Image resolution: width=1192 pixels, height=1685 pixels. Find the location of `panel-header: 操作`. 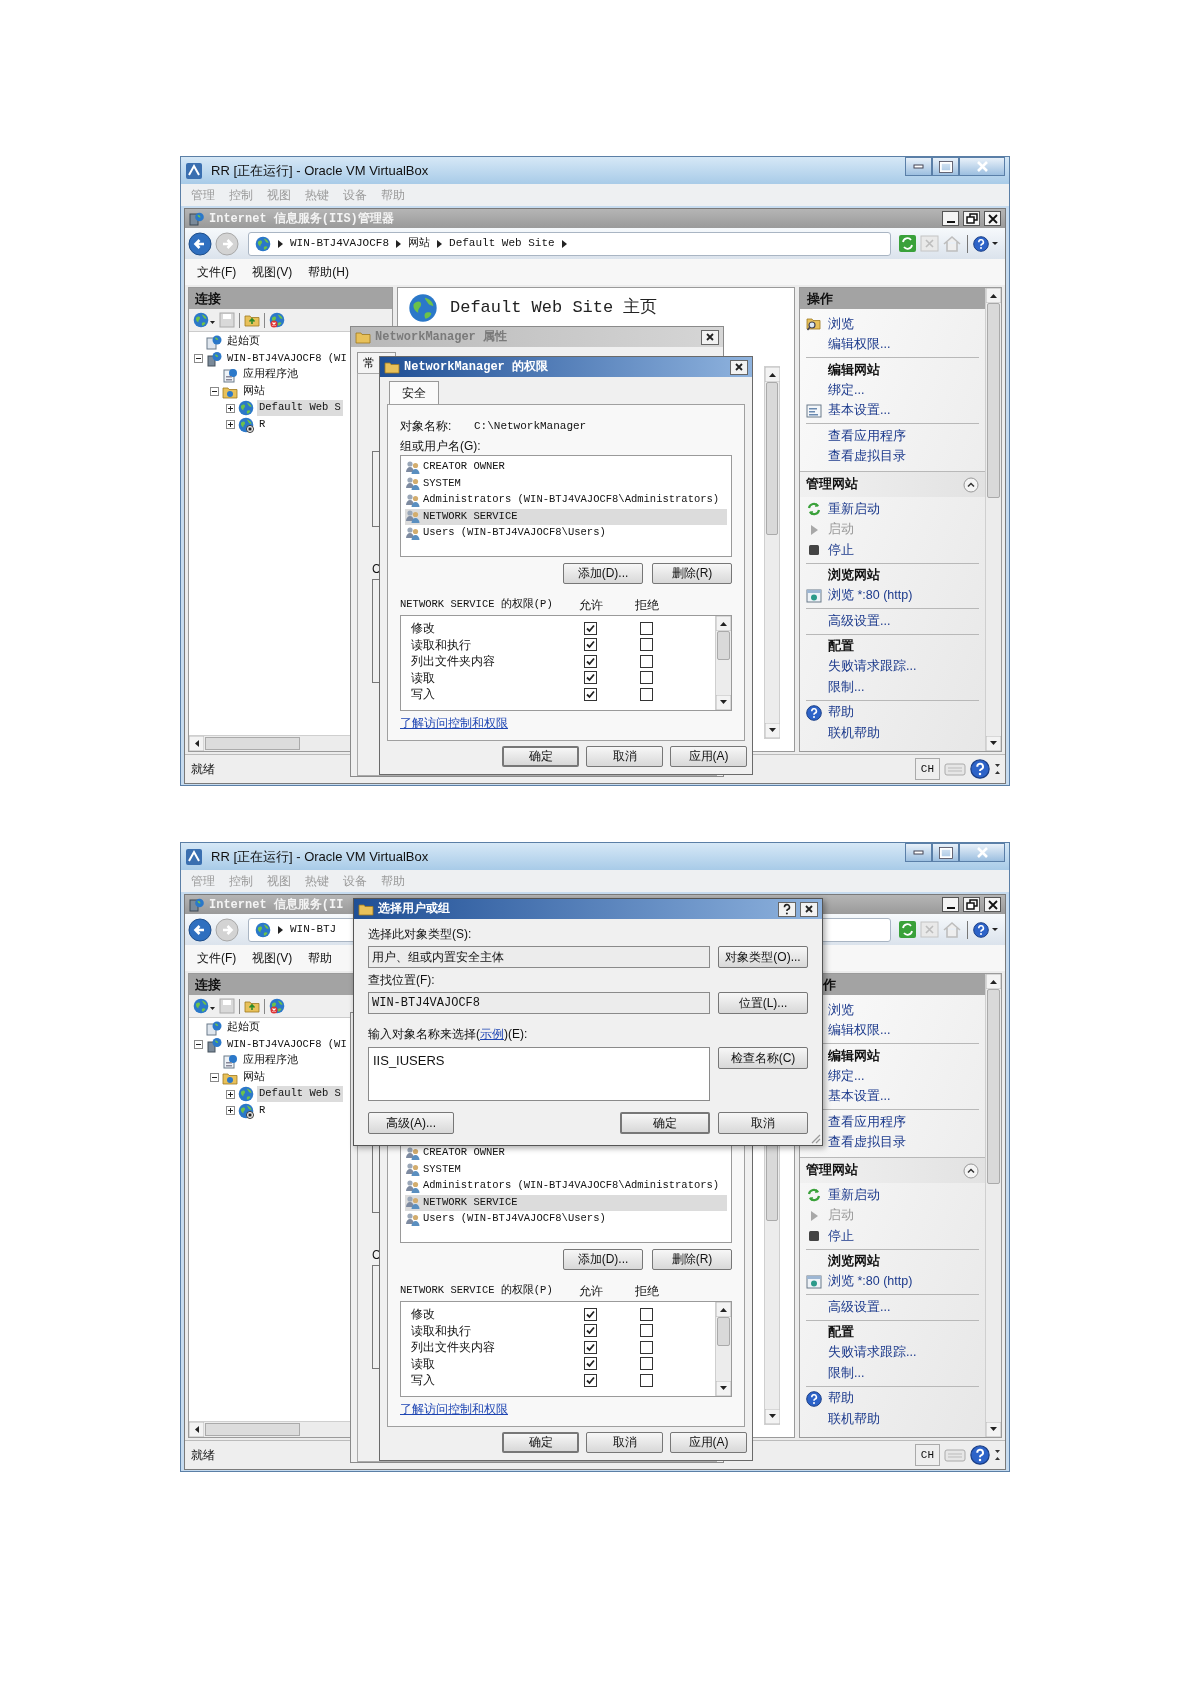

panel-header: 操作 is located at coordinates (892, 298).